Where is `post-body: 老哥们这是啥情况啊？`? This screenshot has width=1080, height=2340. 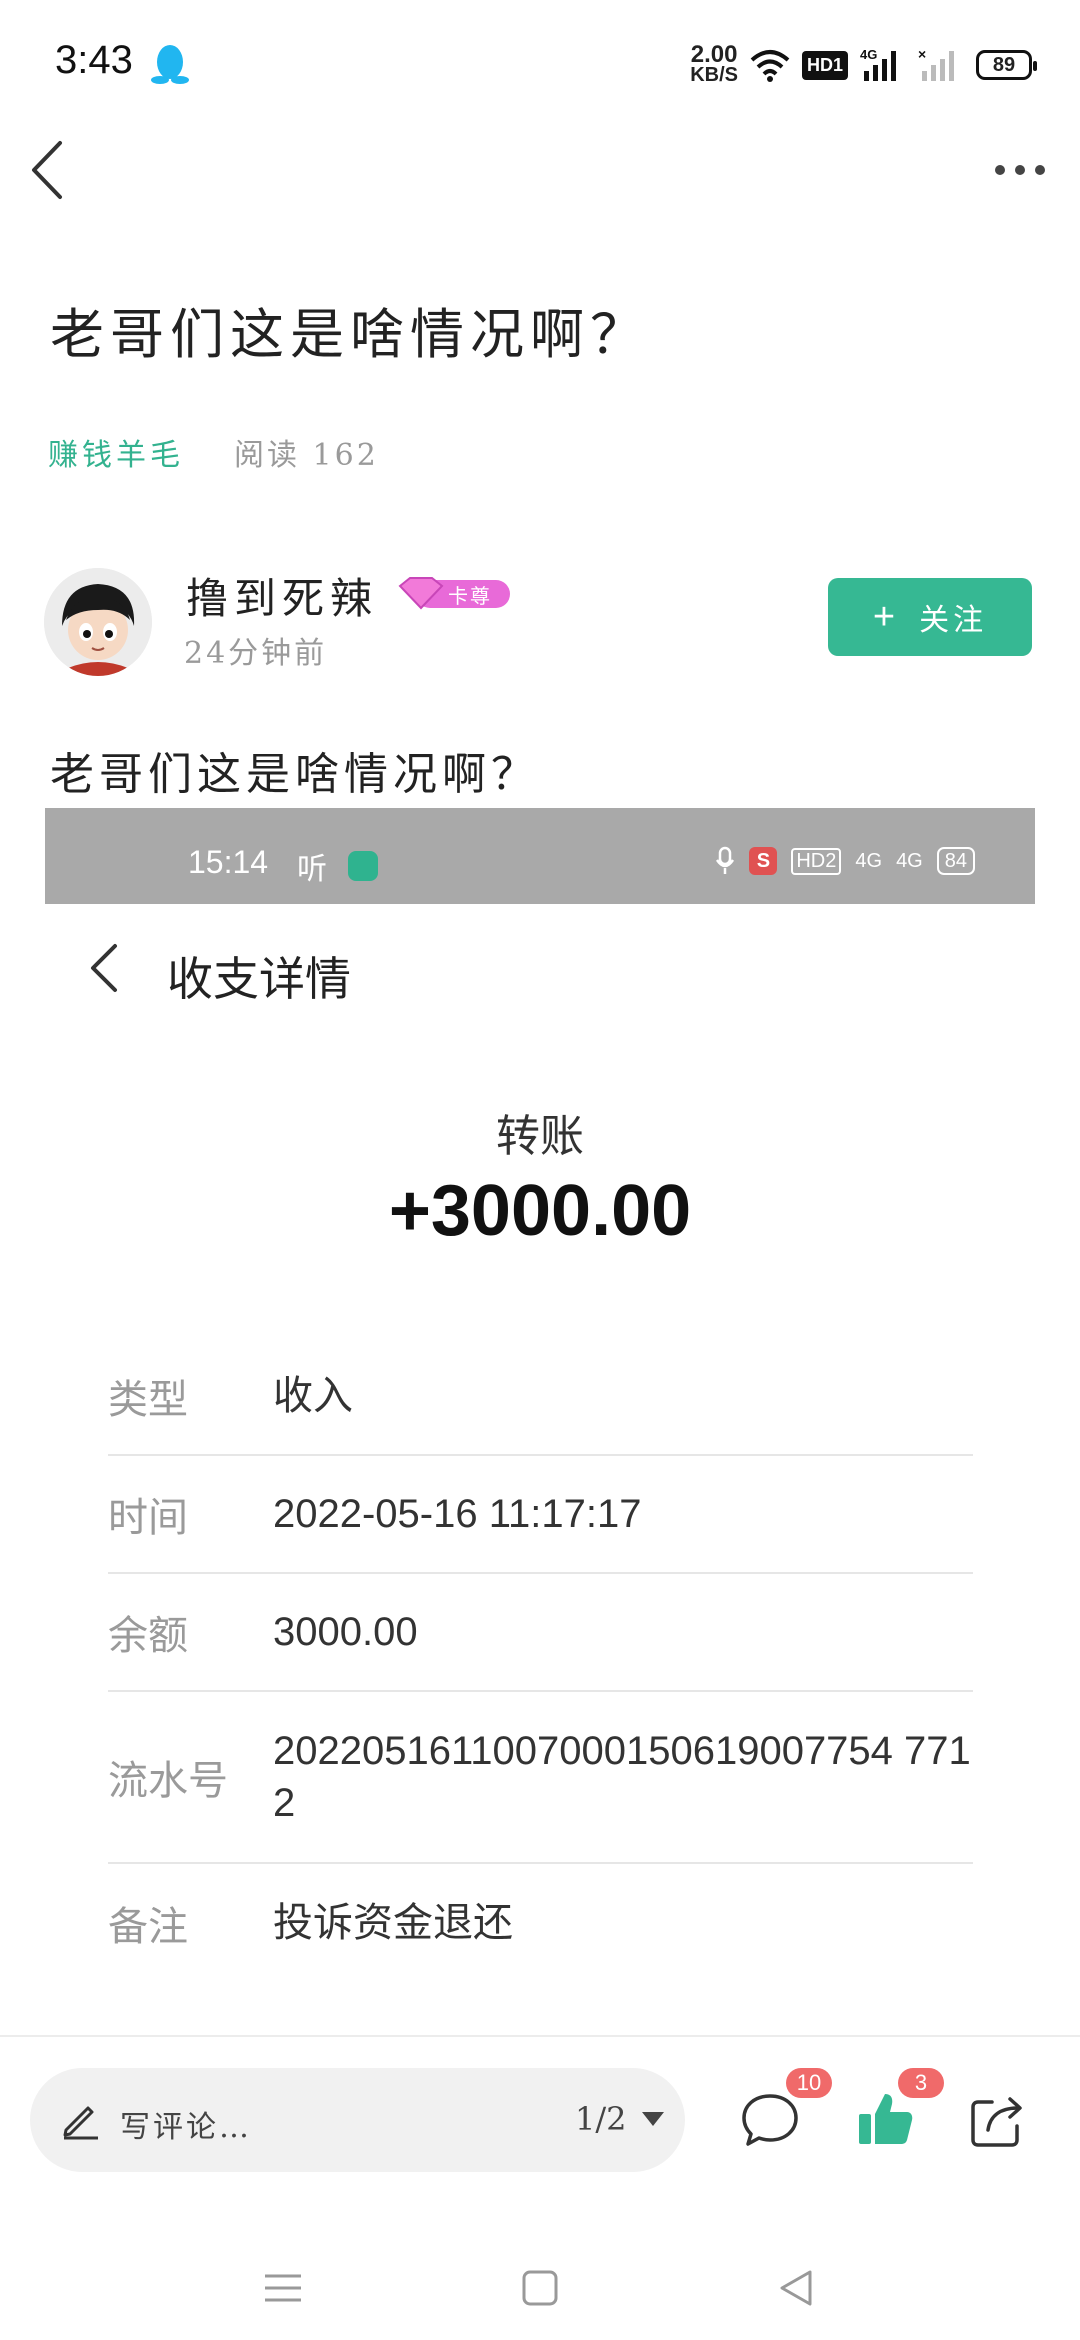 post-body: 老哥们这是啥情况啊？ is located at coordinates (295, 774).